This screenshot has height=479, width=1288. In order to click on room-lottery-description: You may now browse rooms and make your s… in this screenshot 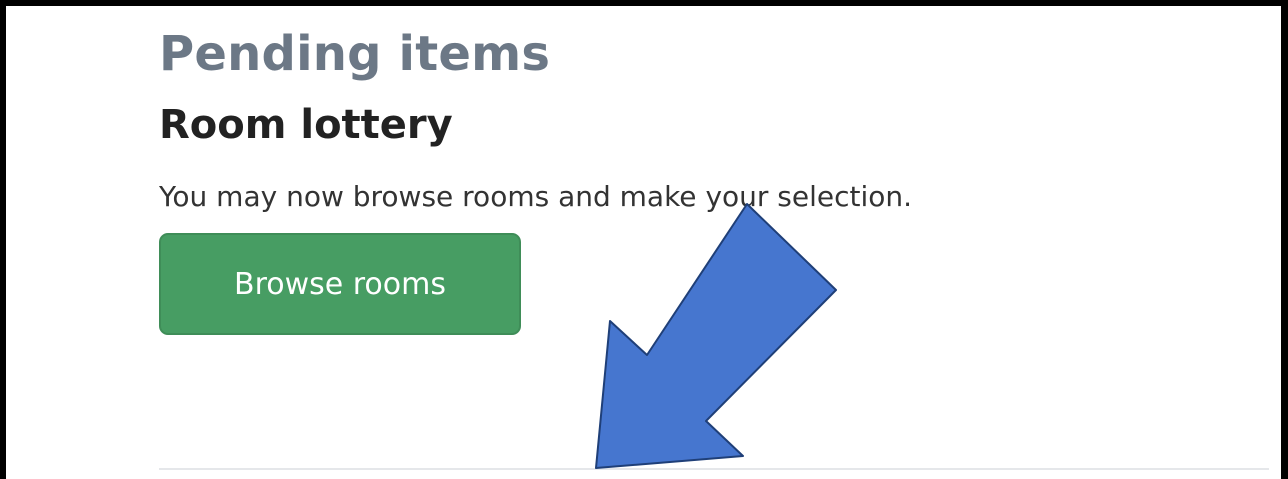, I will do `click(536, 196)`.